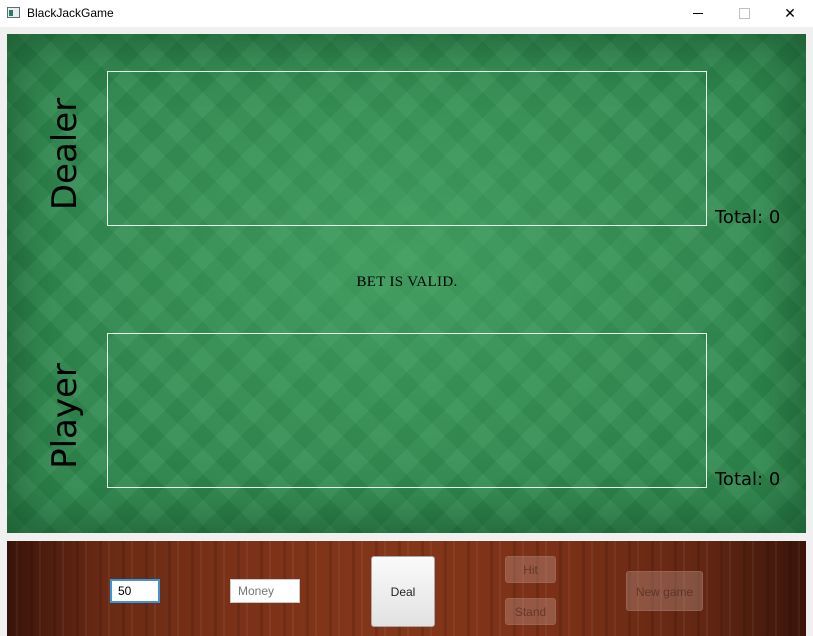  Describe the element at coordinates (13, 12) in the screenshot. I see `app-icon` at that location.